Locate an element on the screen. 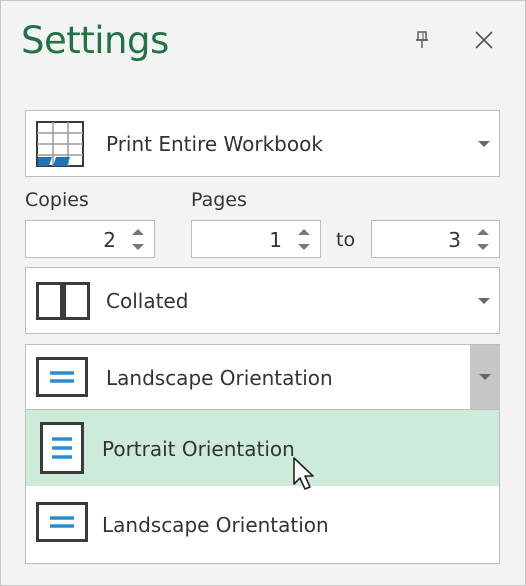 This screenshot has width=526, height=586. copies-increment-button is located at coordinates (138, 232).